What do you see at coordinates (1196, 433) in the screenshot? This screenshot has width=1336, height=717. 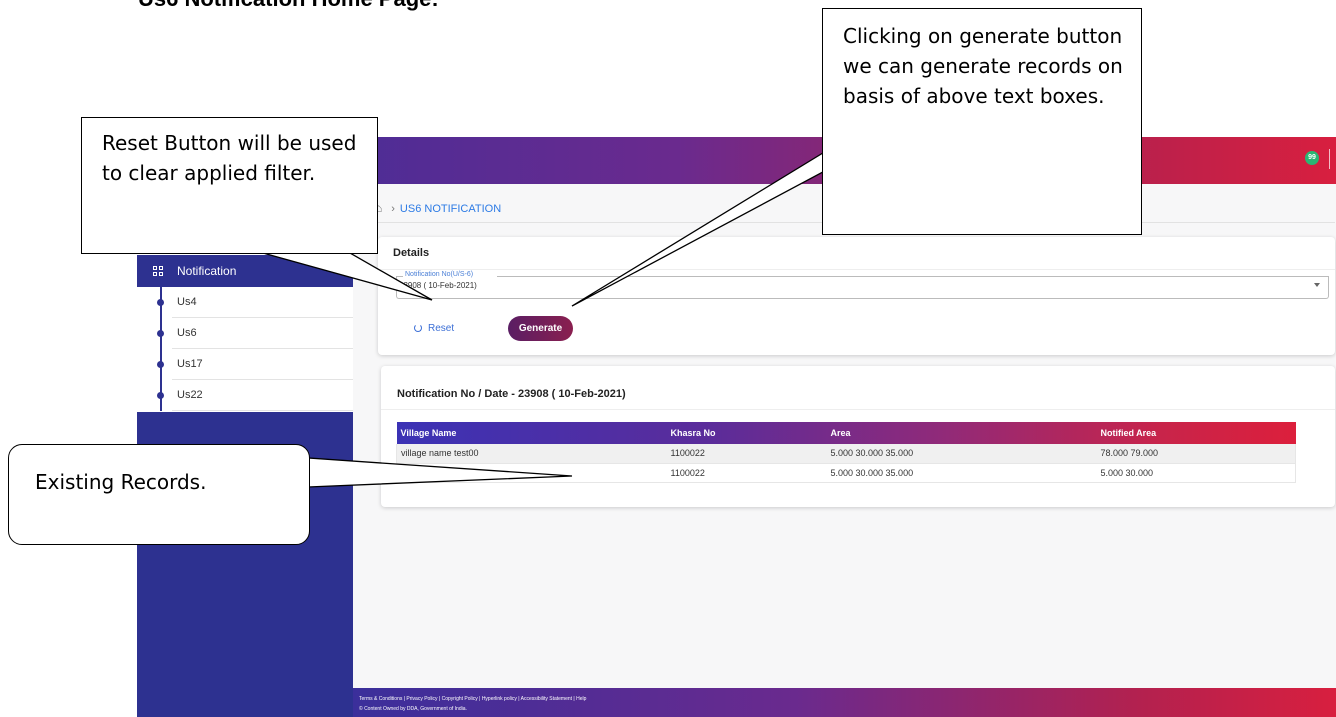 I see `column-header: Notified Area` at bounding box center [1196, 433].